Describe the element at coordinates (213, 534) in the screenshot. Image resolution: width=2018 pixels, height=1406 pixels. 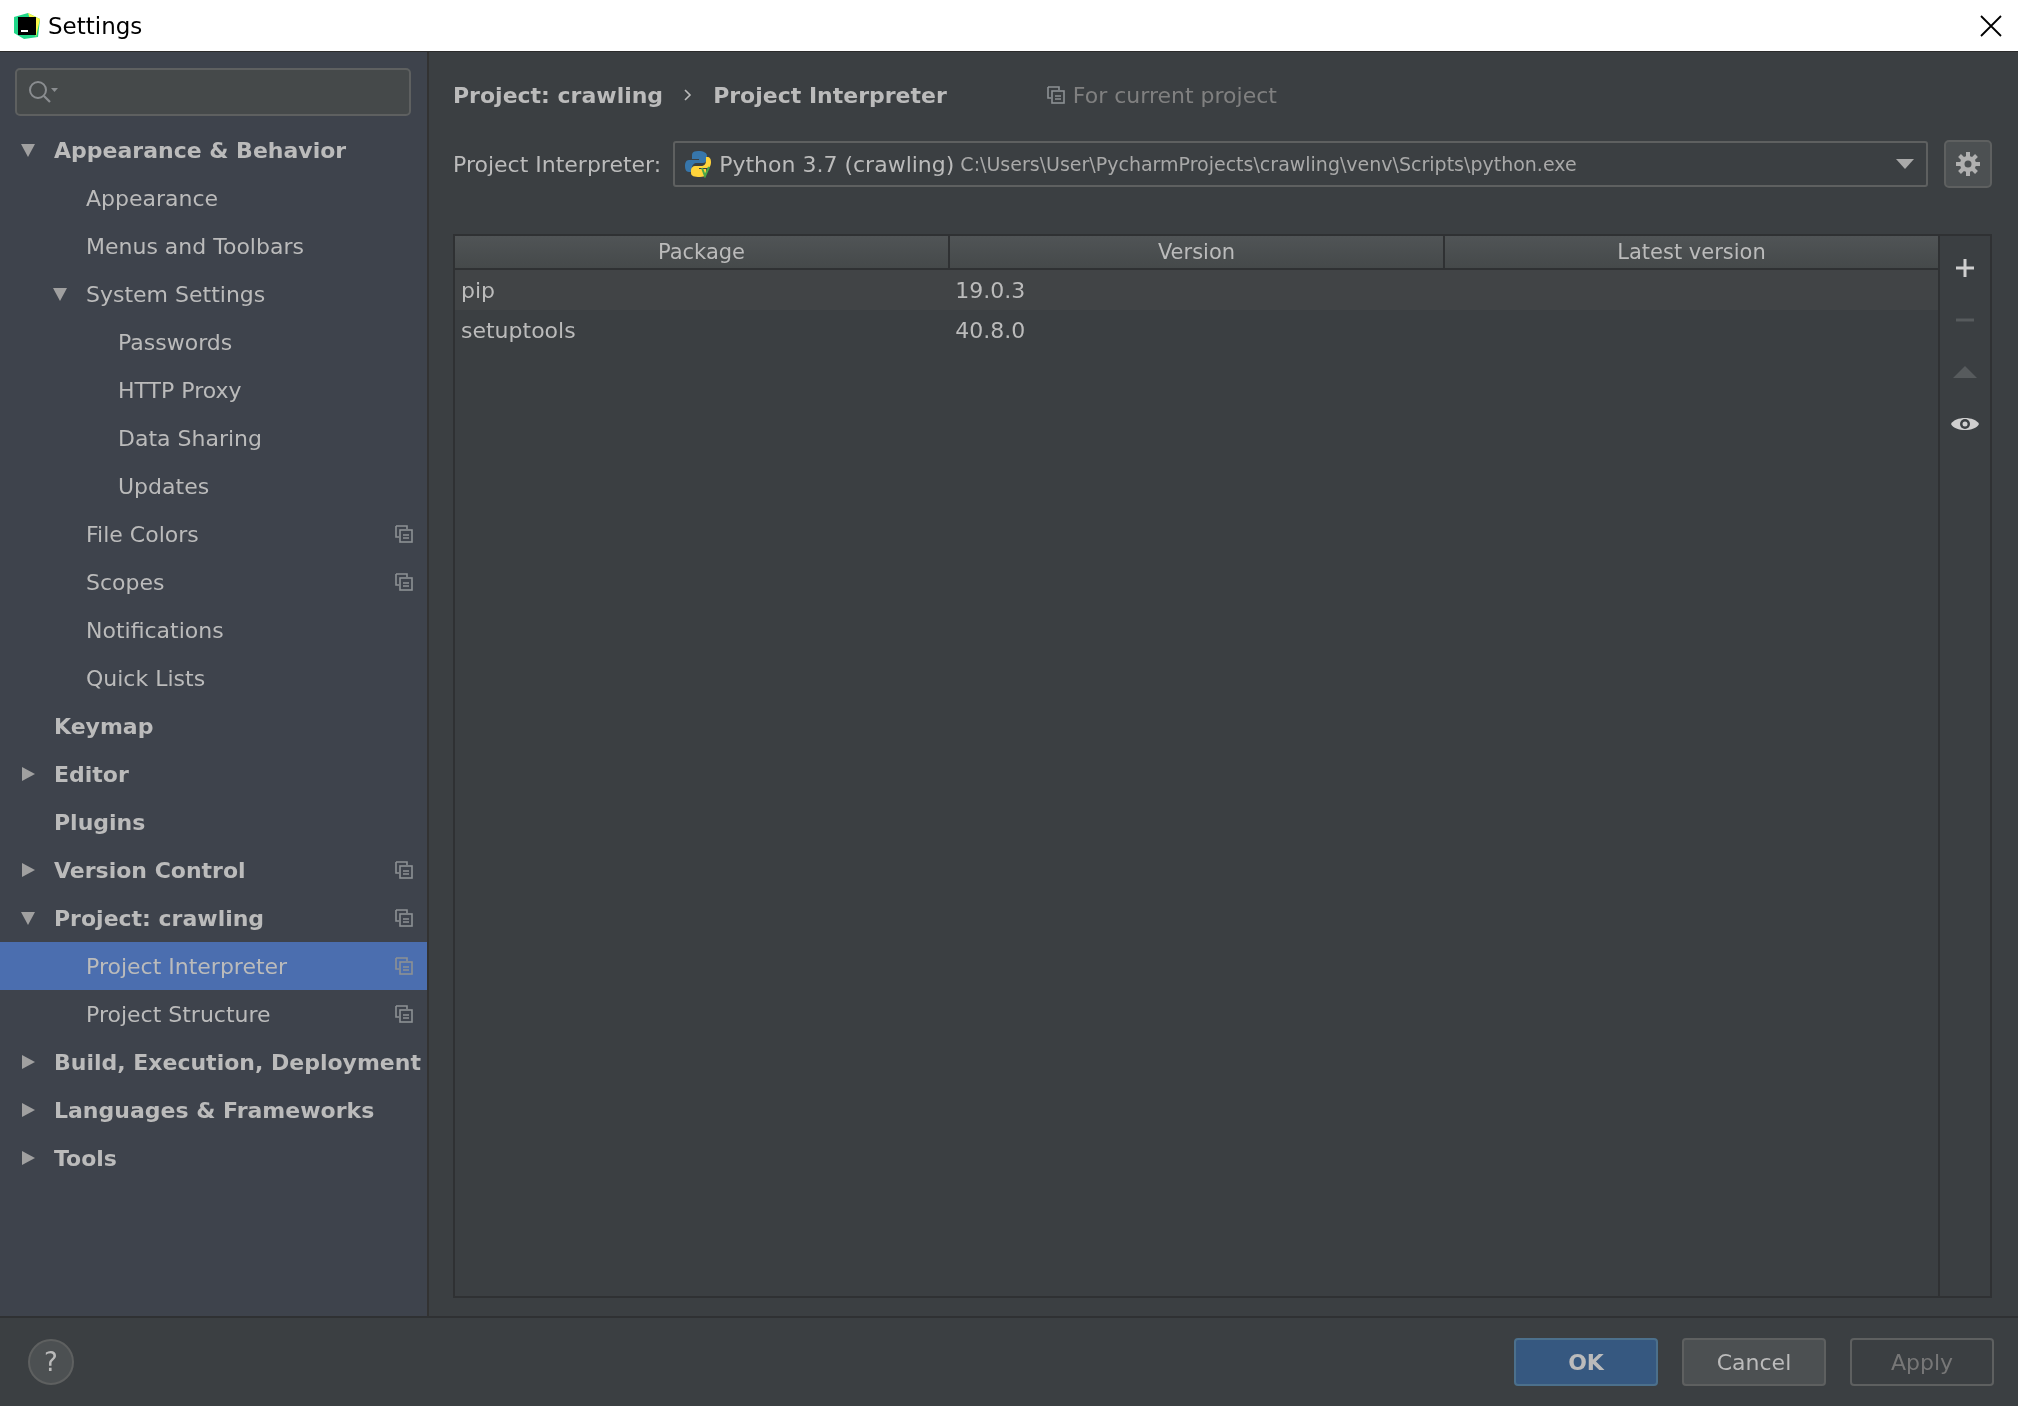
I see `tree-item: File Colors` at that location.